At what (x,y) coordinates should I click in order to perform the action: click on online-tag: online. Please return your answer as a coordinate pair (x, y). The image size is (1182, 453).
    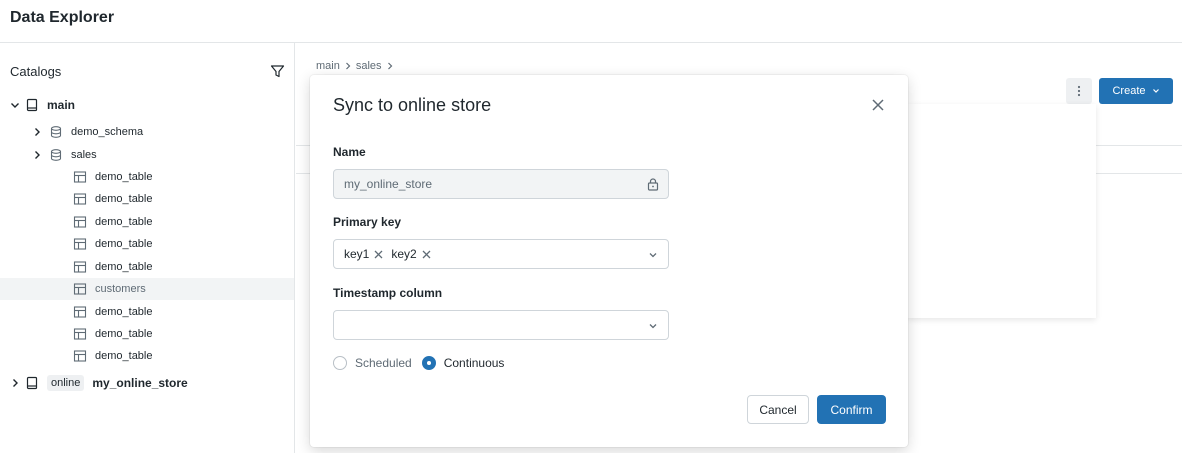
    Looking at the image, I should click on (66, 383).